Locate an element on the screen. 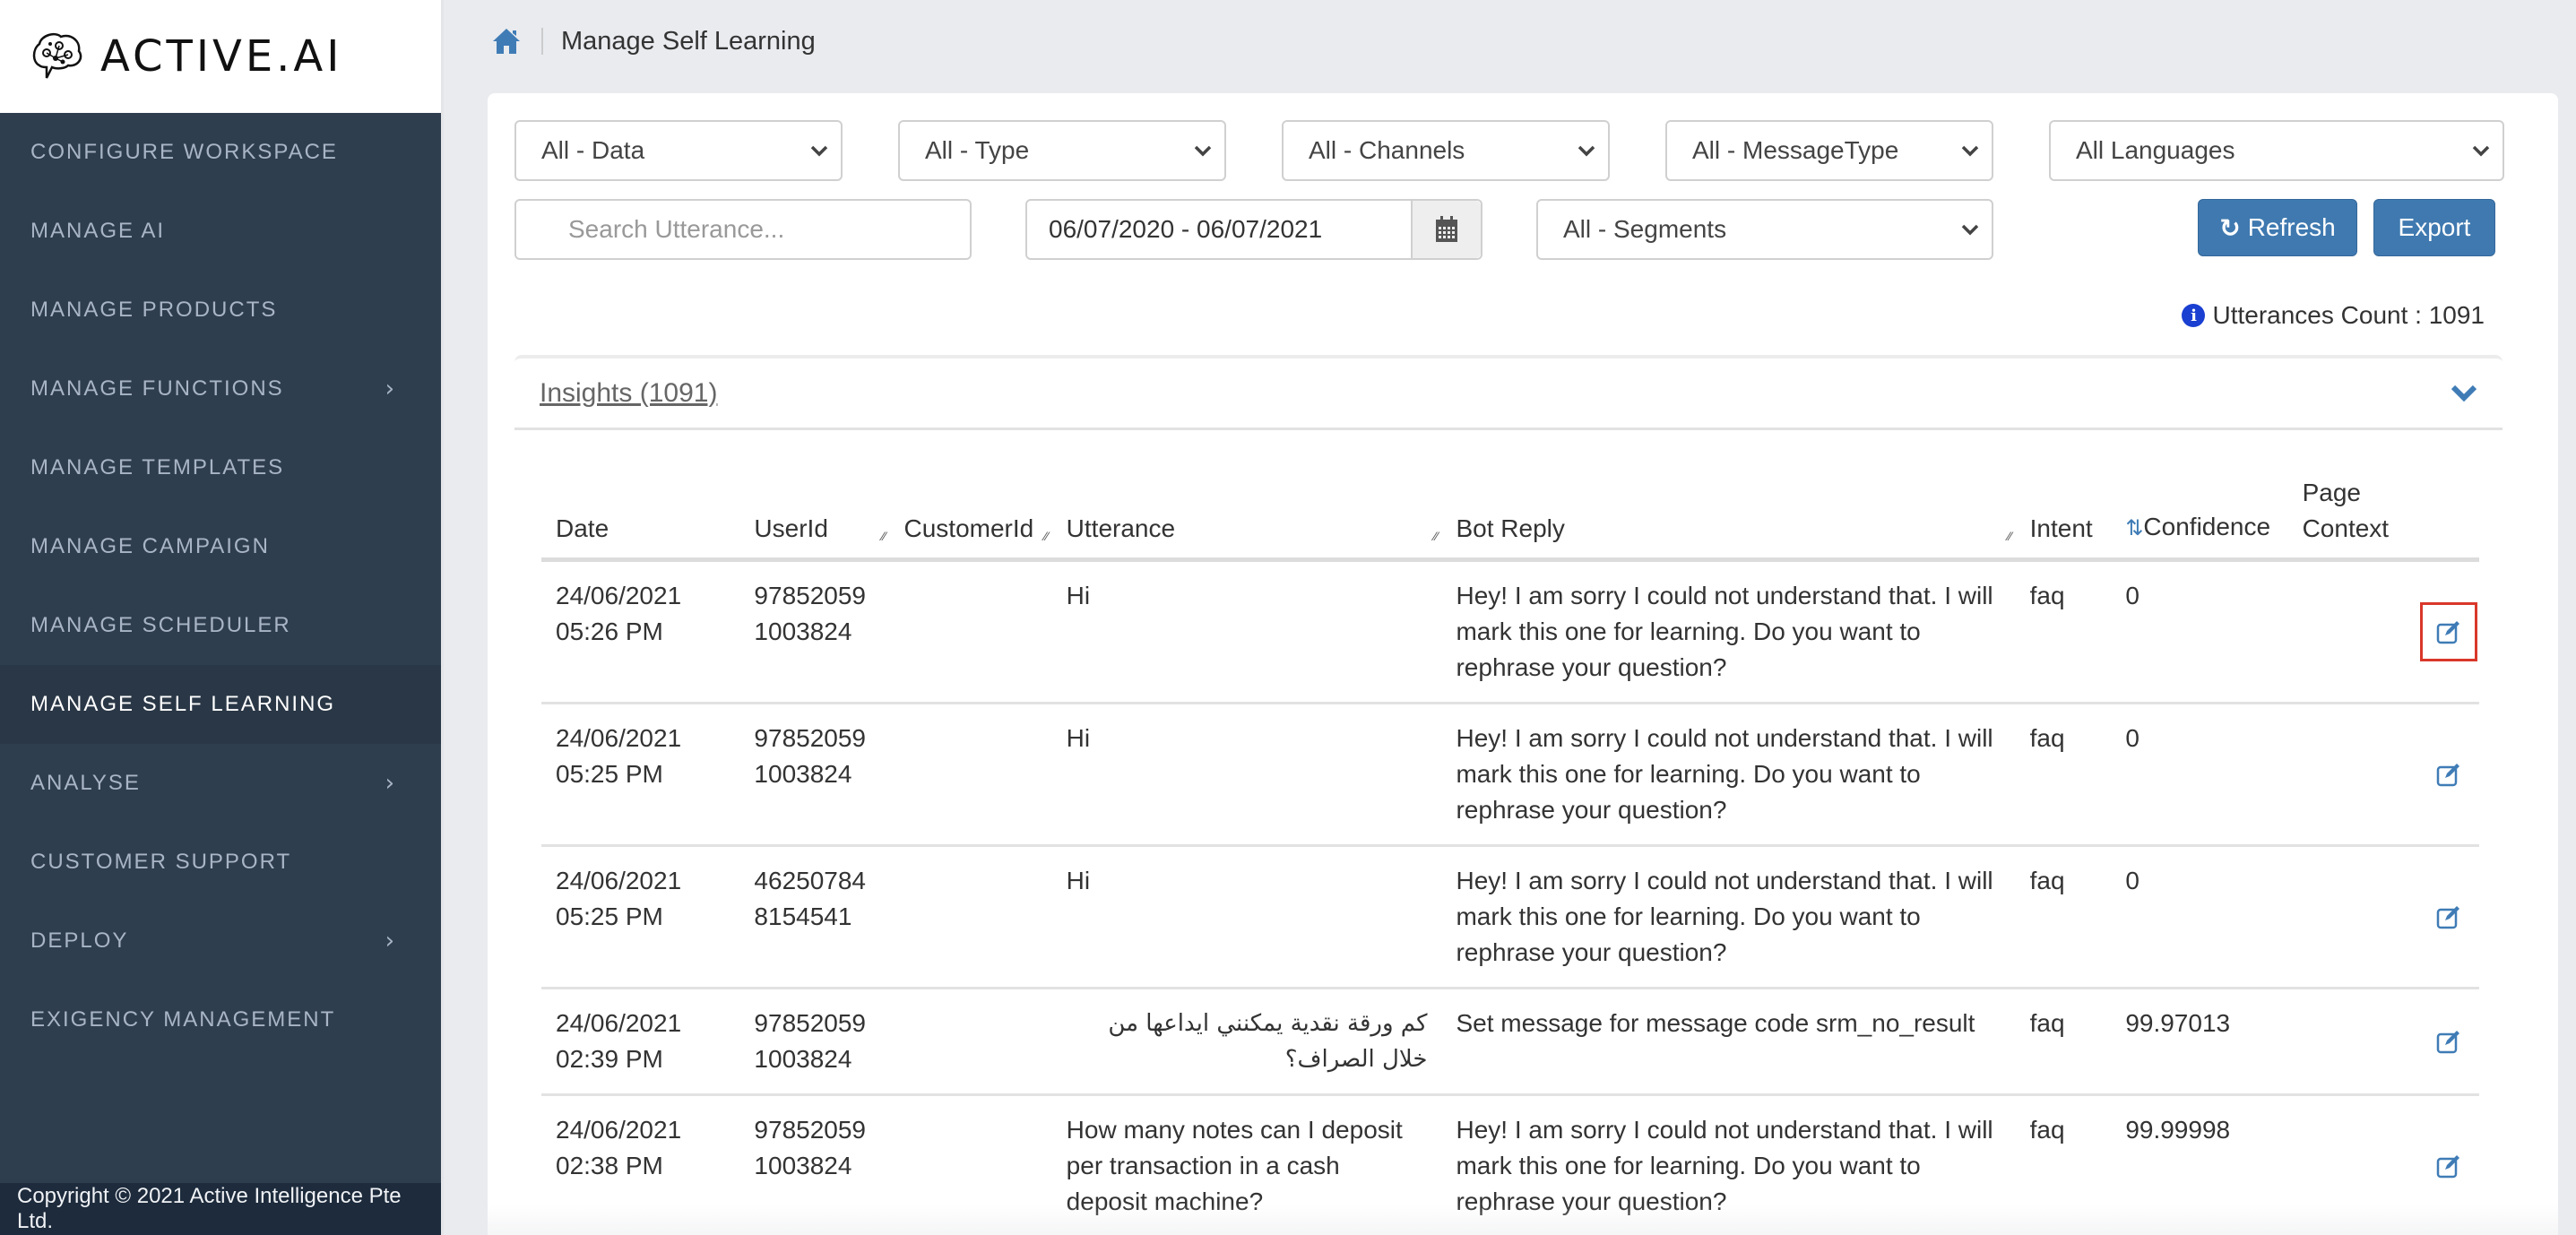  sidebar-item-manage-ai: MANAGE AI is located at coordinates (221, 231).